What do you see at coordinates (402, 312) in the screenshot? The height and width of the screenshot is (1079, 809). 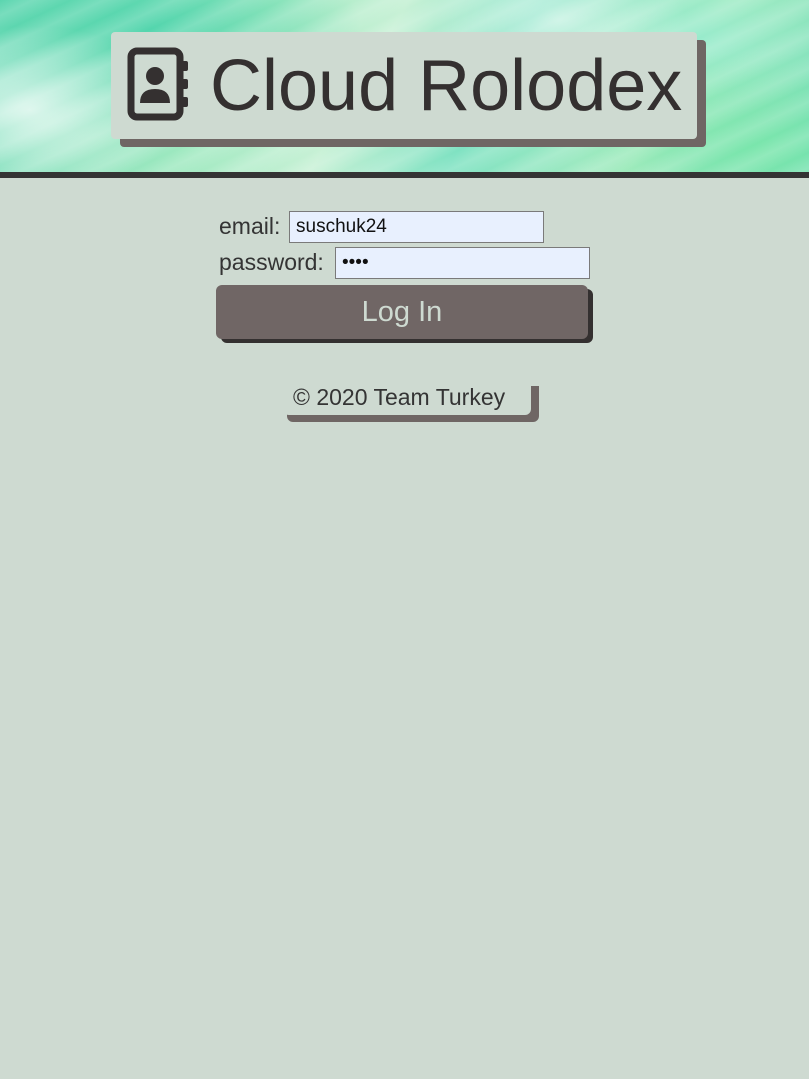 I see `login-button: Log In` at bounding box center [402, 312].